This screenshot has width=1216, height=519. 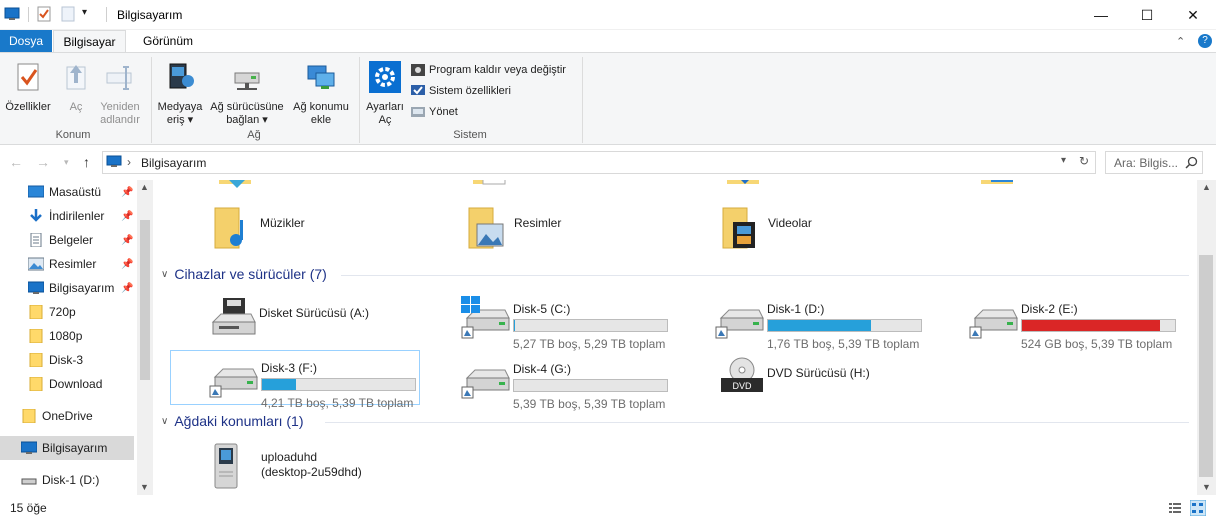 I want to click on downloads-folder-icon, so click(x=743, y=185).